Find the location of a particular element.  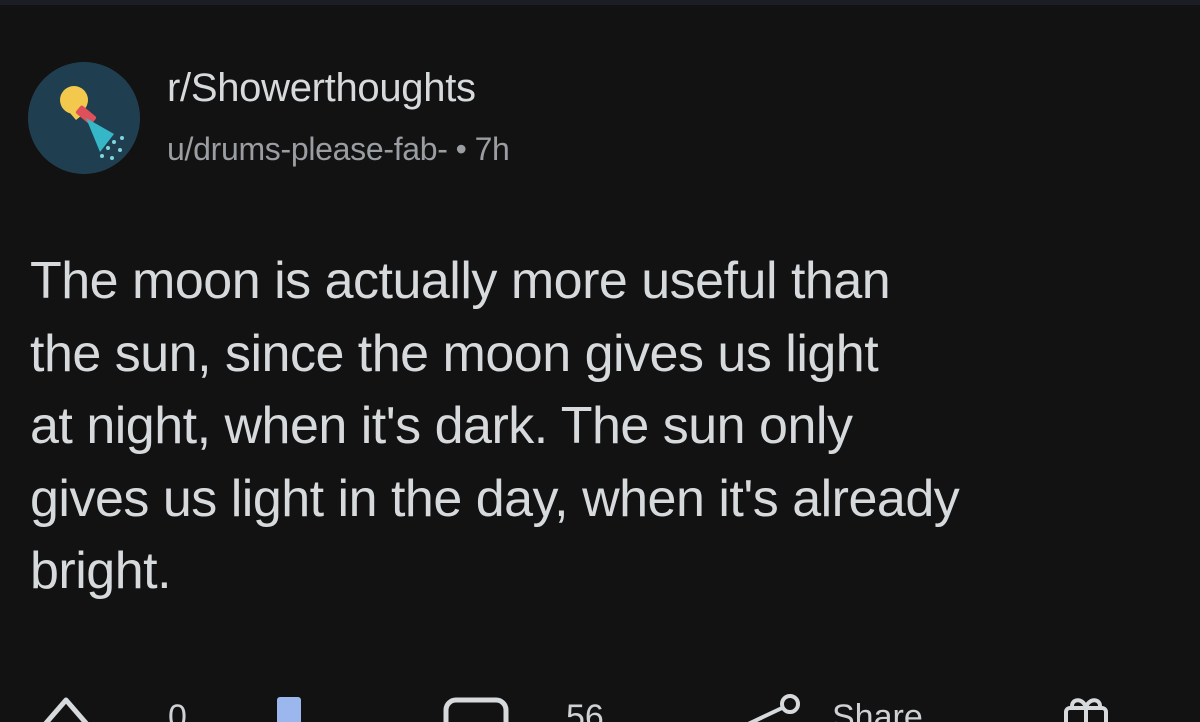

share-icon is located at coordinates (771, 706).